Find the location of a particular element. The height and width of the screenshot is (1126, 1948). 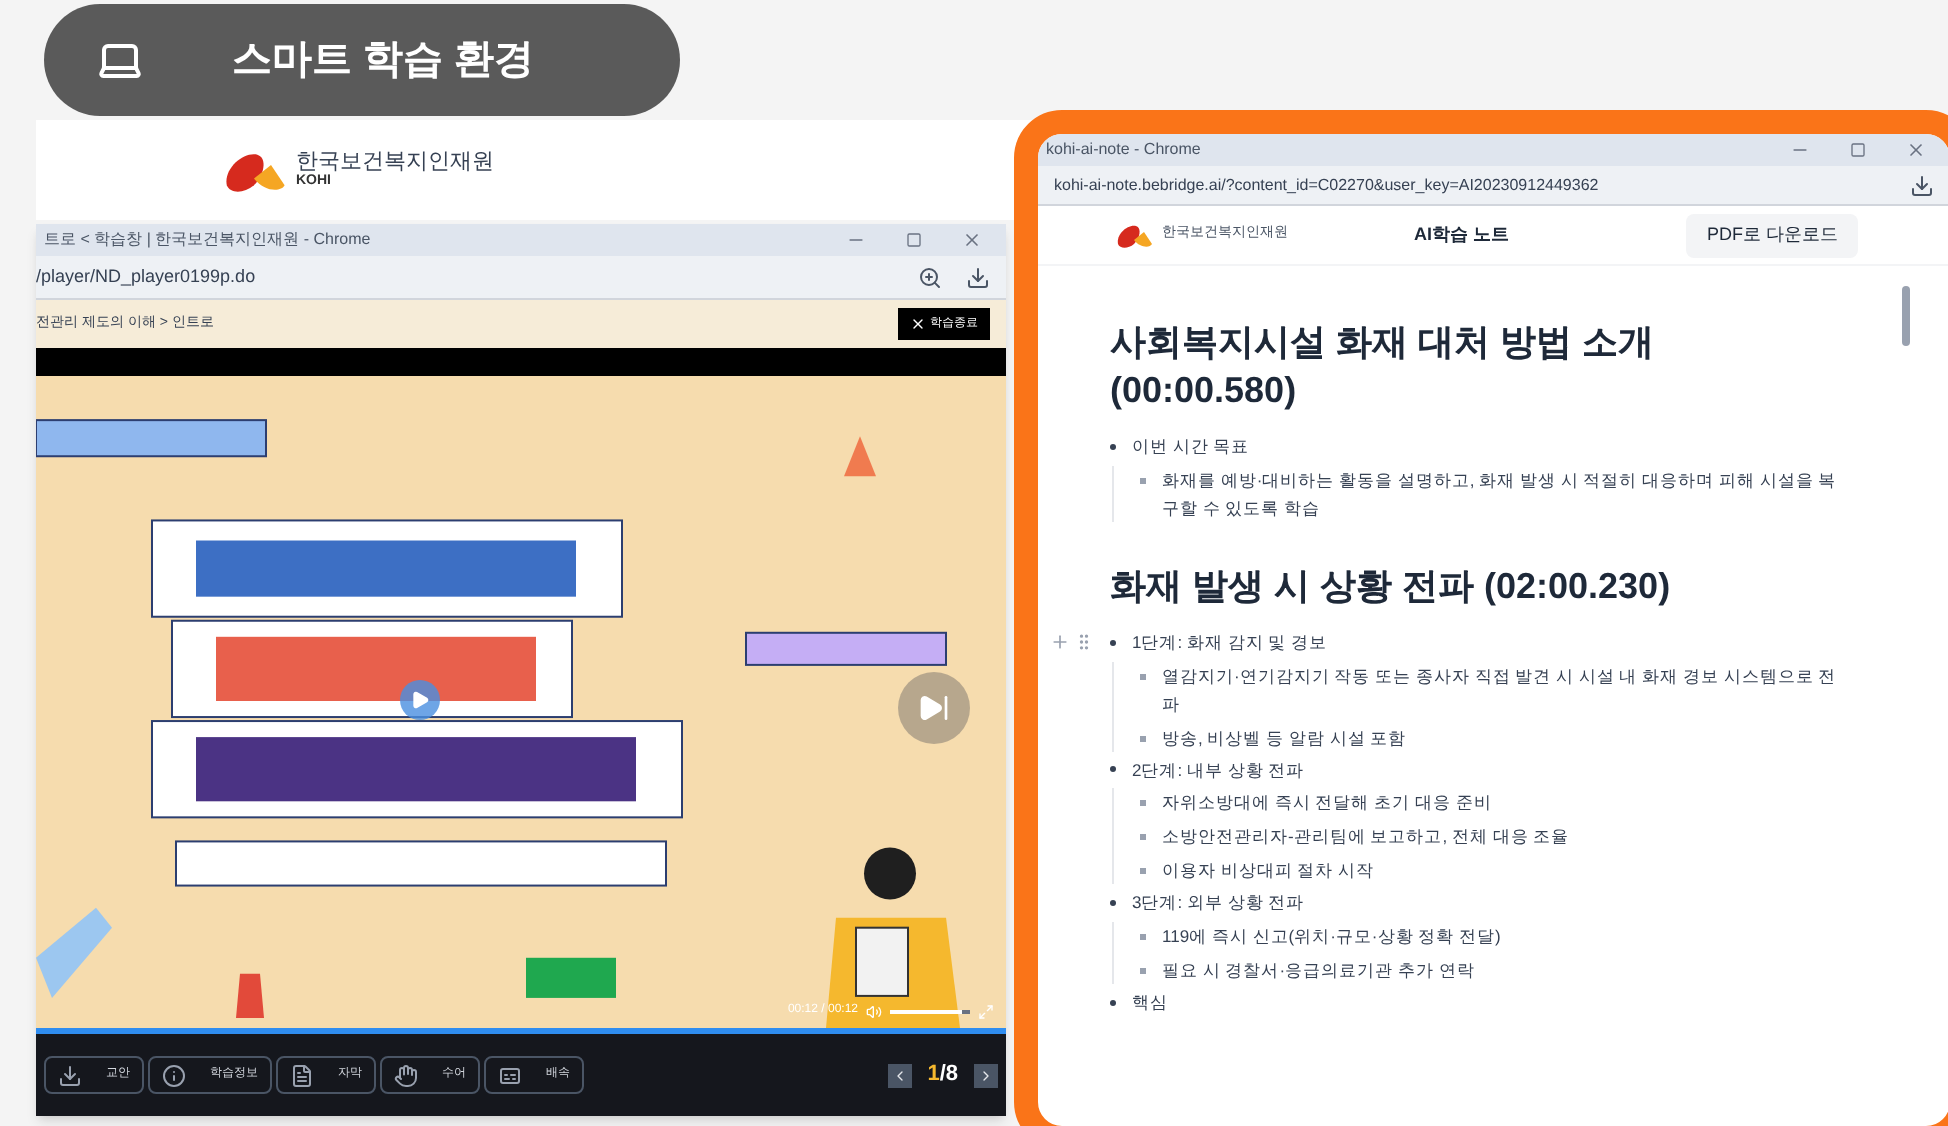

list-item-text: 필요 시 경찰서·응급의료기관 추가 연락 is located at coordinates (1319, 971).